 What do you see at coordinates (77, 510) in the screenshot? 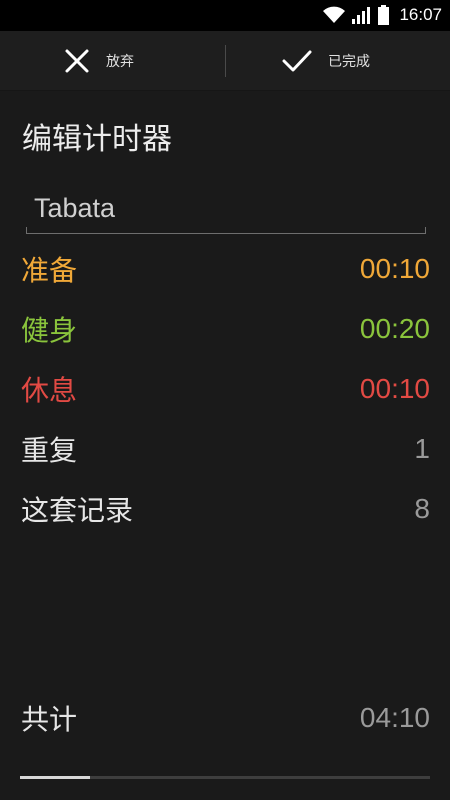
I see `setting-label-sets: 这套记录` at bounding box center [77, 510].